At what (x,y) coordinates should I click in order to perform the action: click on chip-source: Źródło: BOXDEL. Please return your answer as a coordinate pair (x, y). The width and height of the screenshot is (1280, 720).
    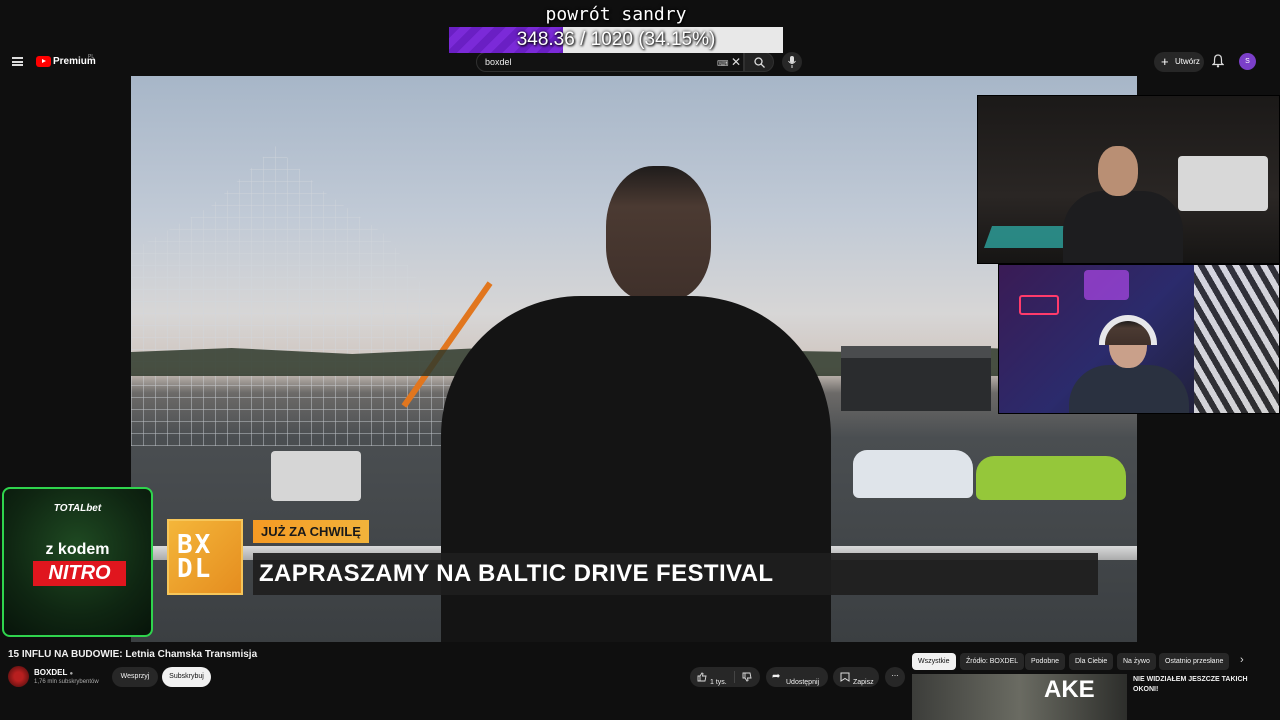
    Looking at the image, I should click on (992, 661).